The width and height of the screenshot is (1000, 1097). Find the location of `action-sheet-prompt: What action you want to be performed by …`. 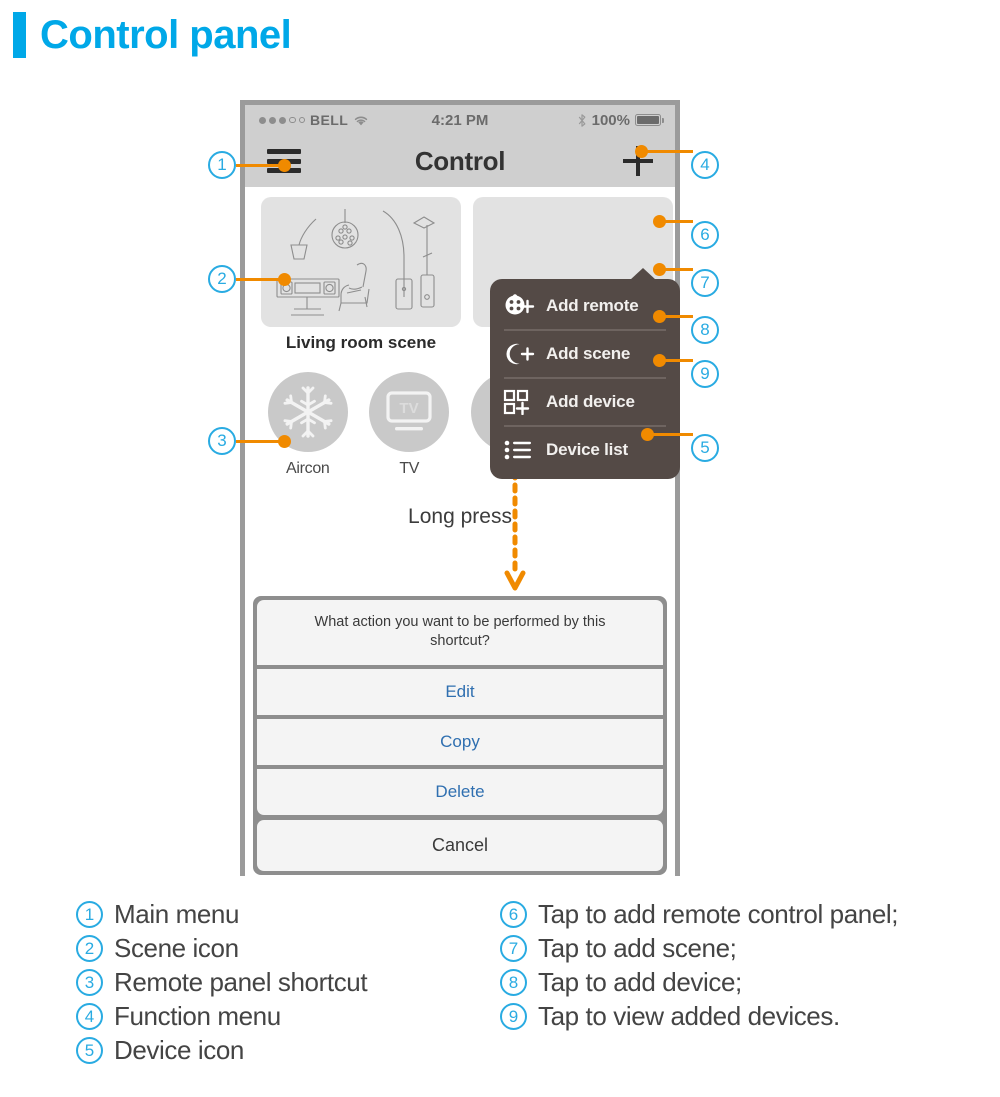

action-sheet-prompt: What action you want to be performed by … is located at coordinates (460, 632).